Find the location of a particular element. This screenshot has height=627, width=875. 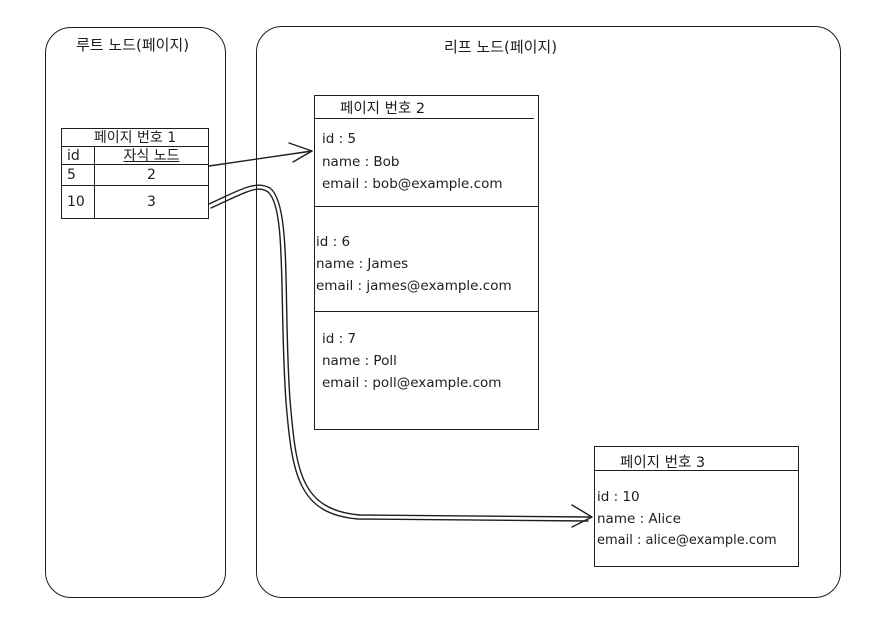

table-row: 5 2 is located at coordinates (135, 175).